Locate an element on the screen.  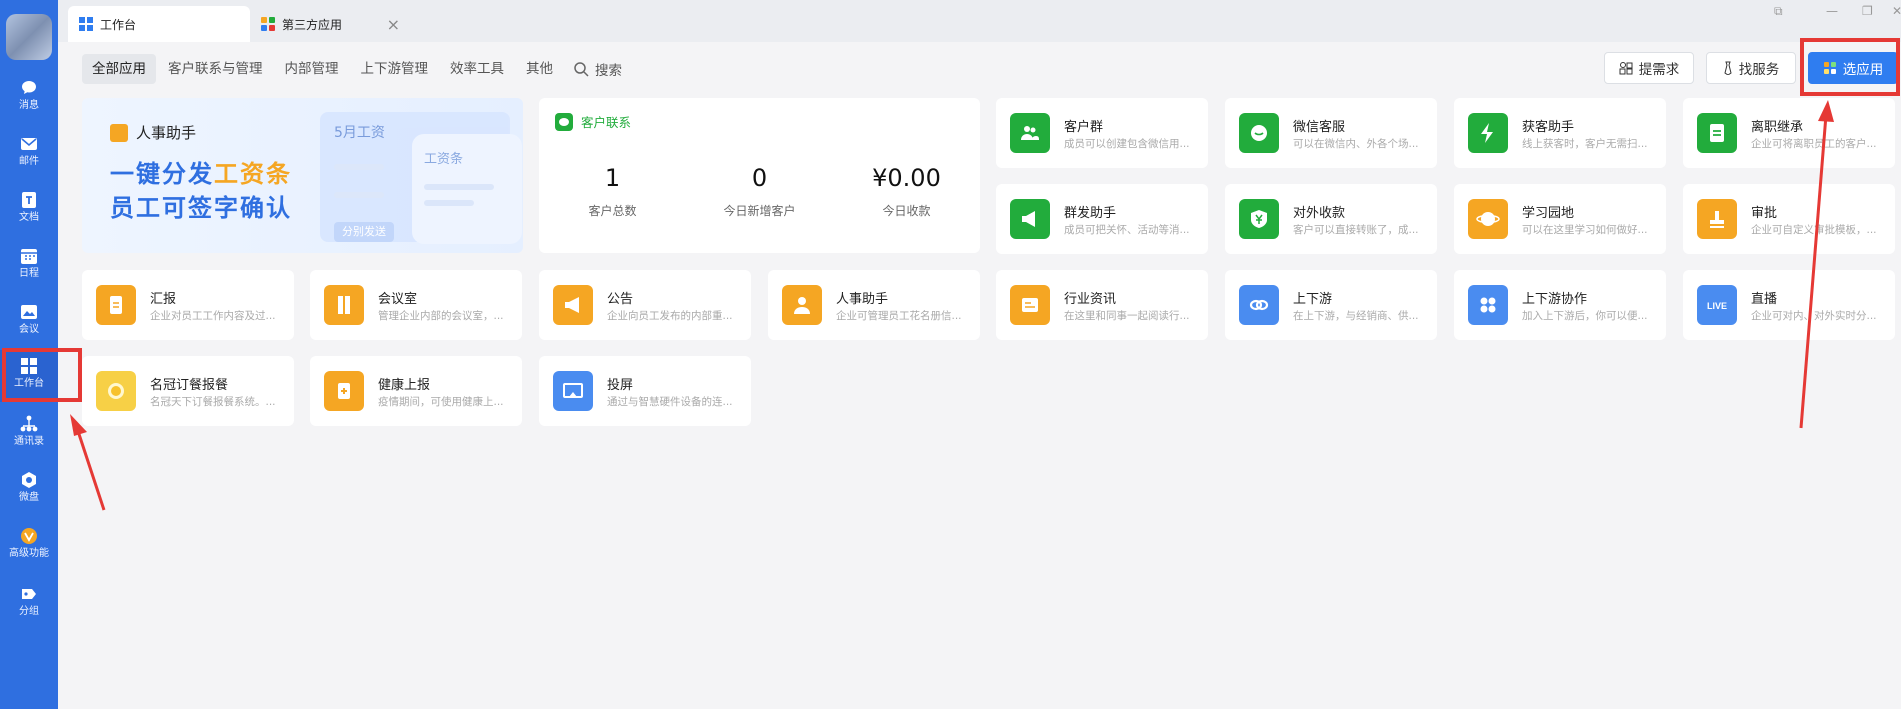
category-other: 其他 is located at coordinates (539, 69).